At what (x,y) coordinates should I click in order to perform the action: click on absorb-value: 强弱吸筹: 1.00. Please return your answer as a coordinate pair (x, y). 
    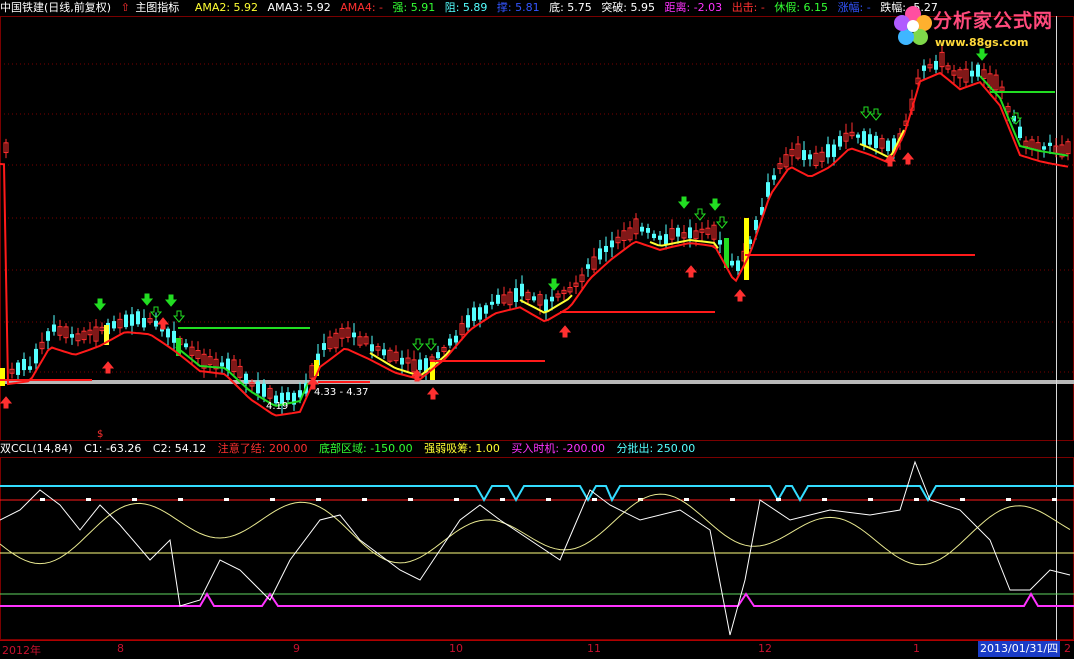
    Looking at the image, I should click on (462, 448).